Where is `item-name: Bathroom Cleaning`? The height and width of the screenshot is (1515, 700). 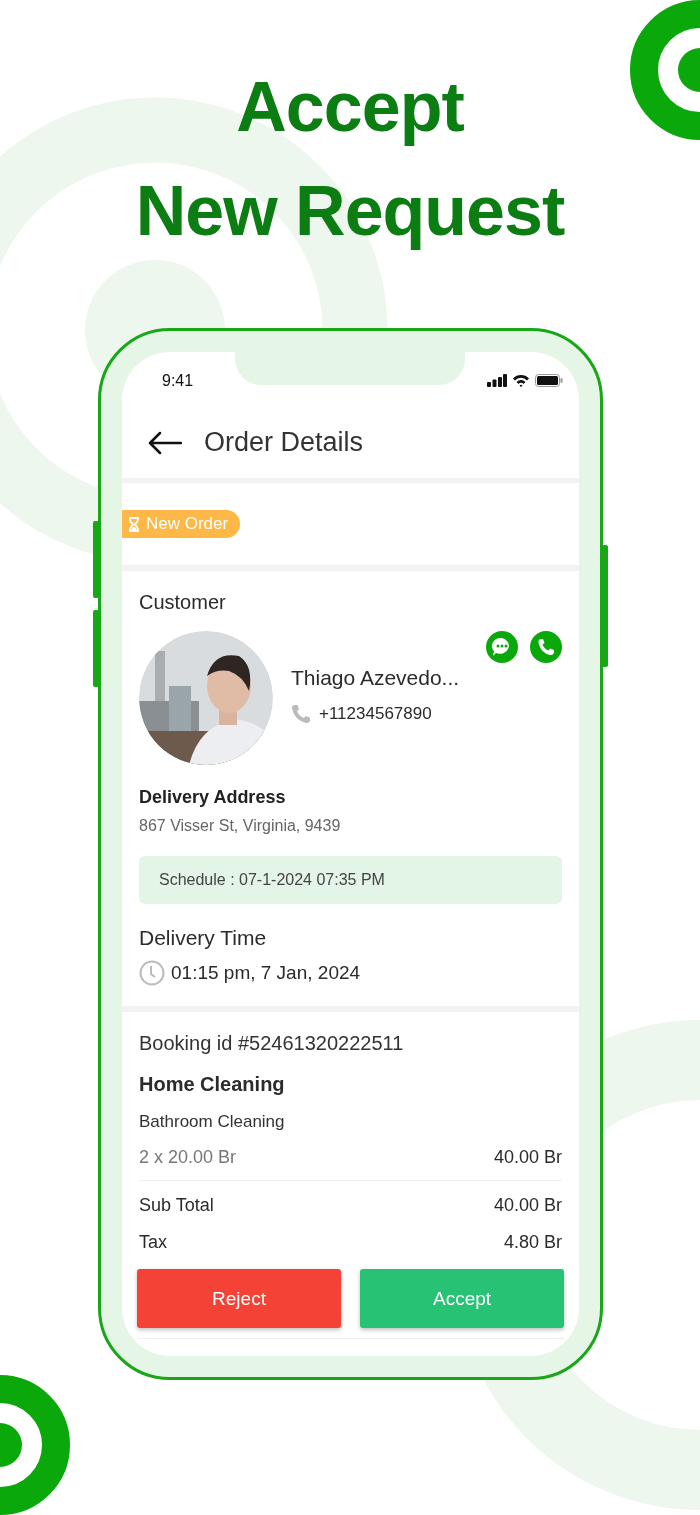
item-name: Bathroom Cleaning is located at coordinates (212, 1122).